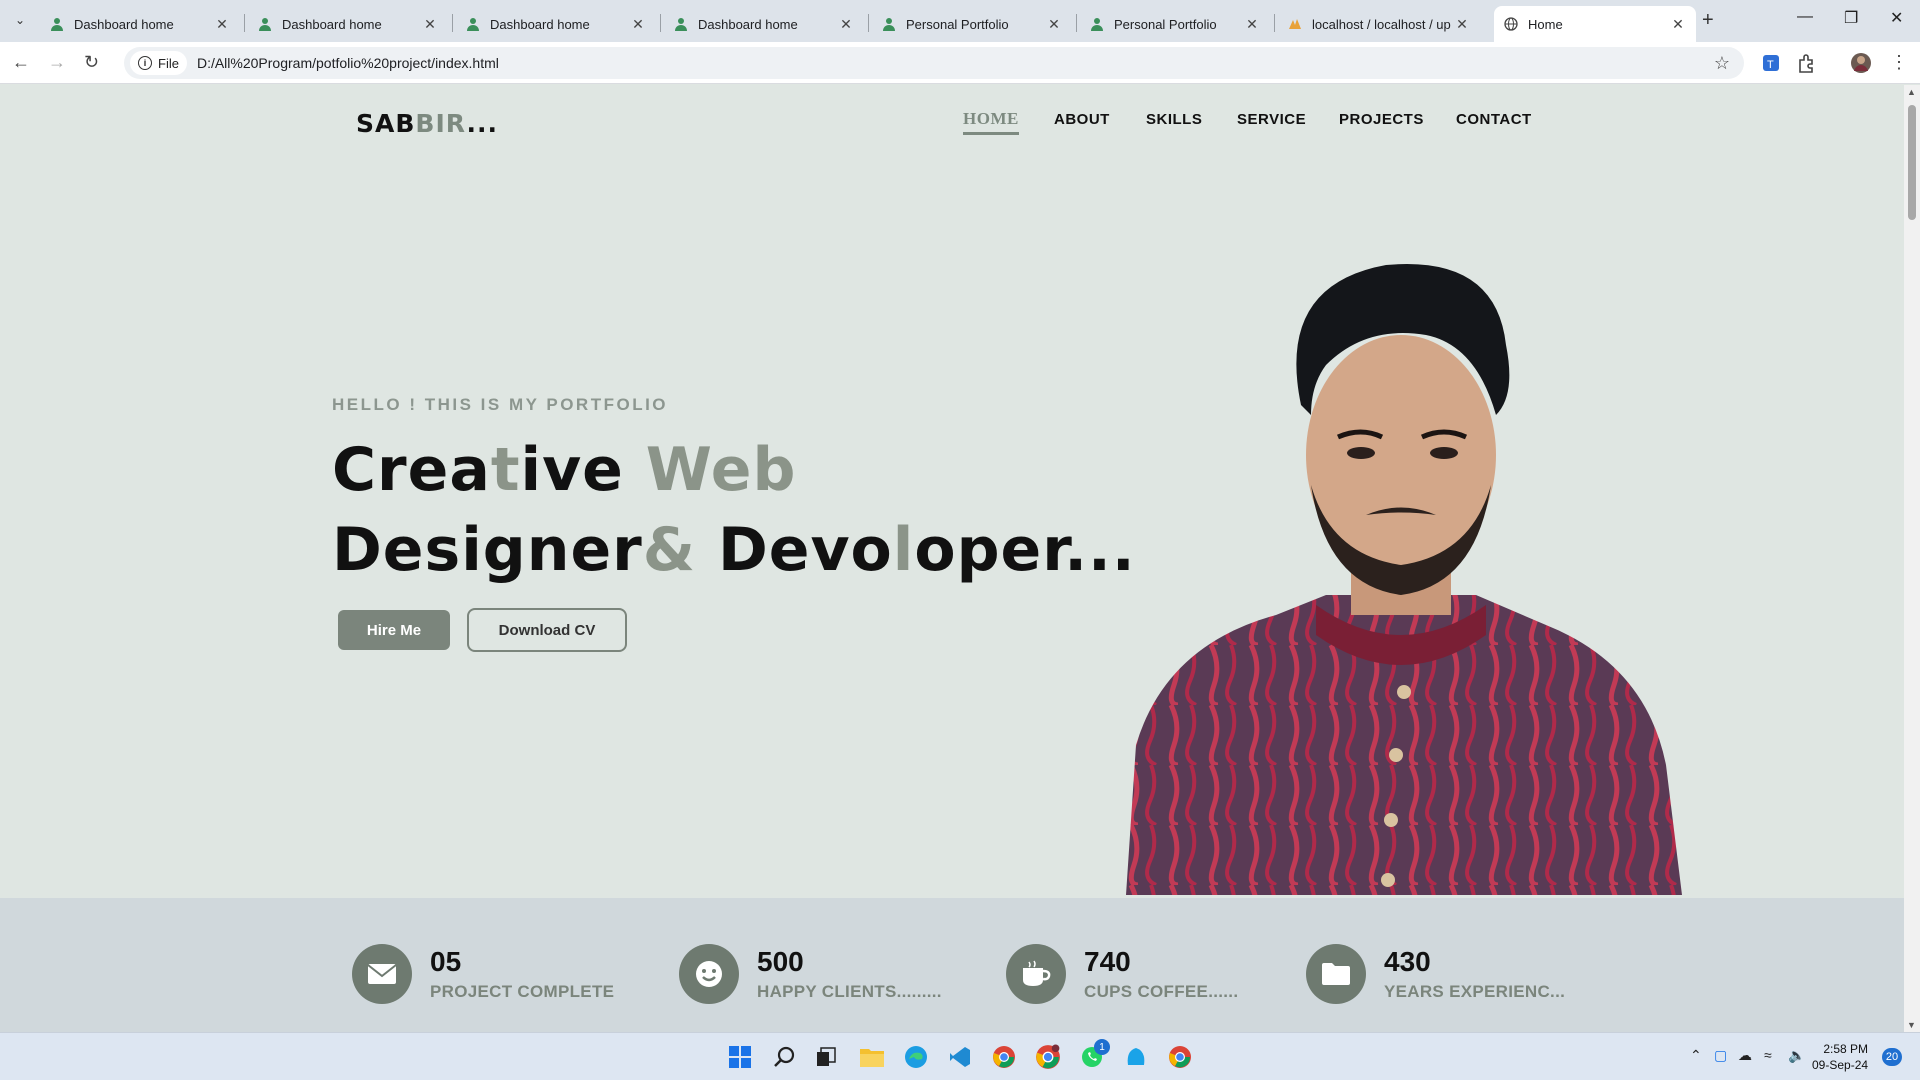 This screenshot has height=1080, width=1920. Describe the element at coordinates (1175, 24) in the screenshot. I see `tab-personal-portfolio-2: Personal Portfolio ✕` at that location.